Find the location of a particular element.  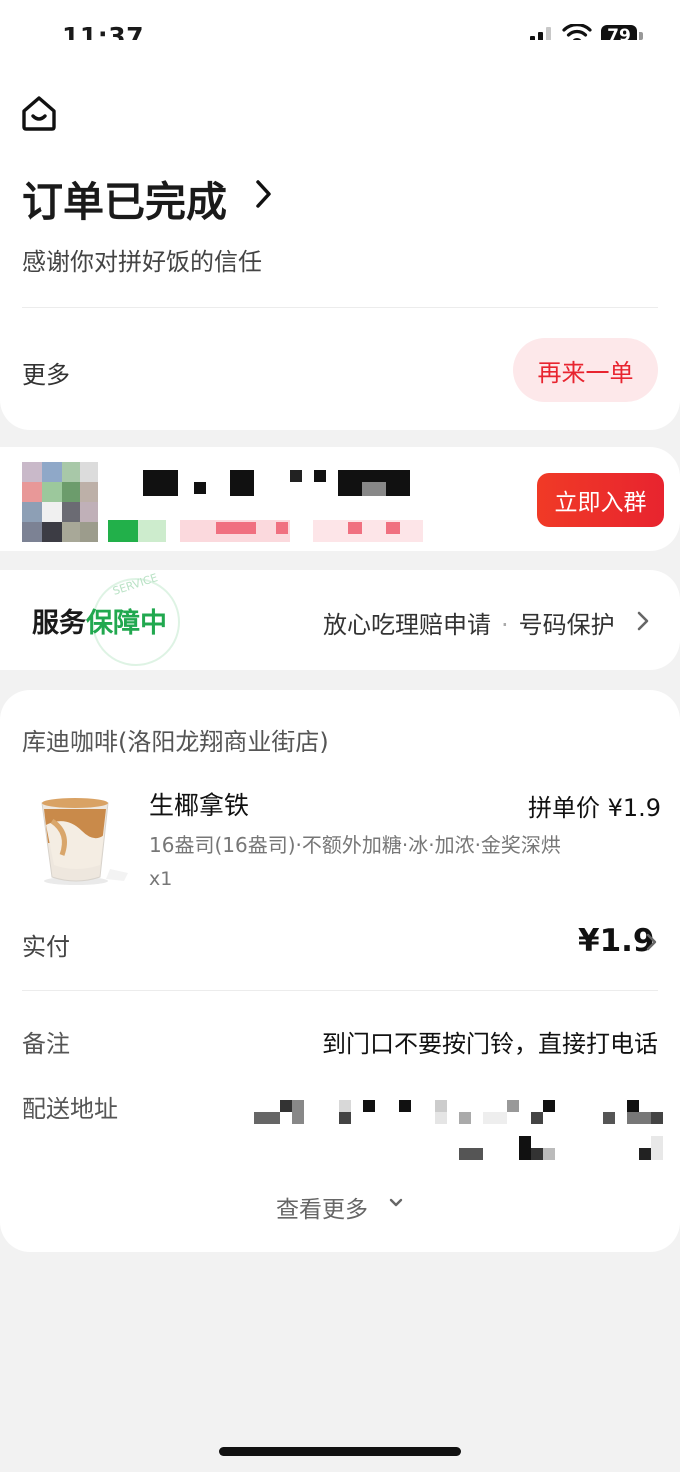

item-price: 拼单价 ¥1.9 is located at coordinates (595, 808).